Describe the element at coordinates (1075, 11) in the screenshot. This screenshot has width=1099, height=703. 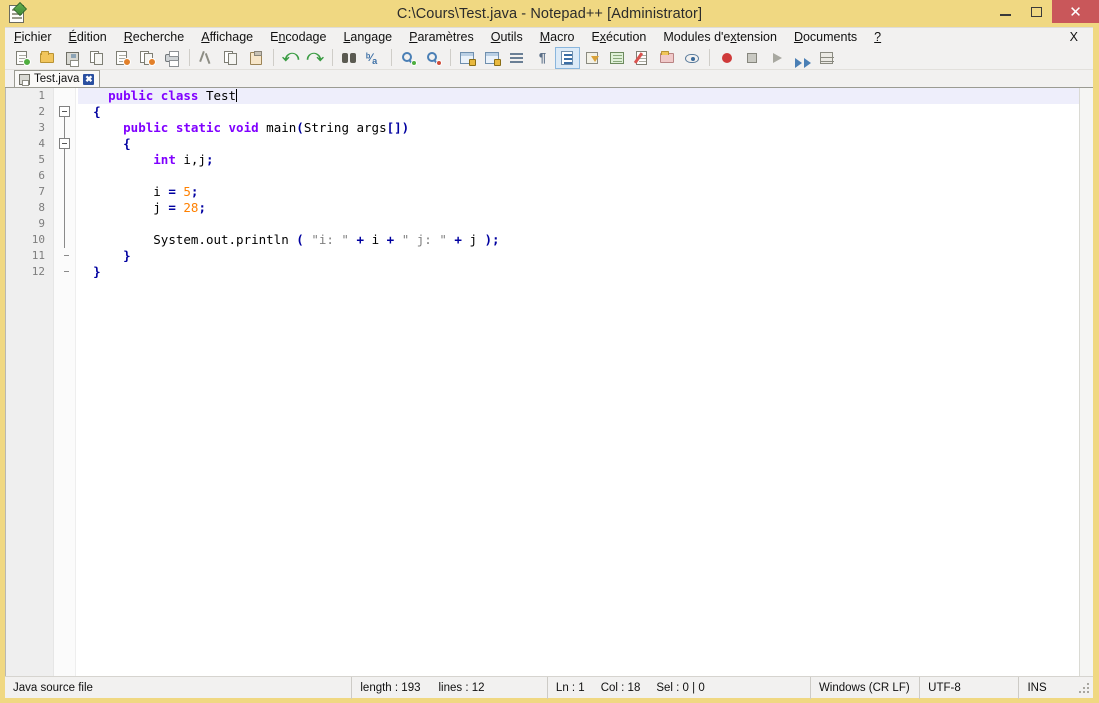
I see `close-window-button: ✕` at that location.